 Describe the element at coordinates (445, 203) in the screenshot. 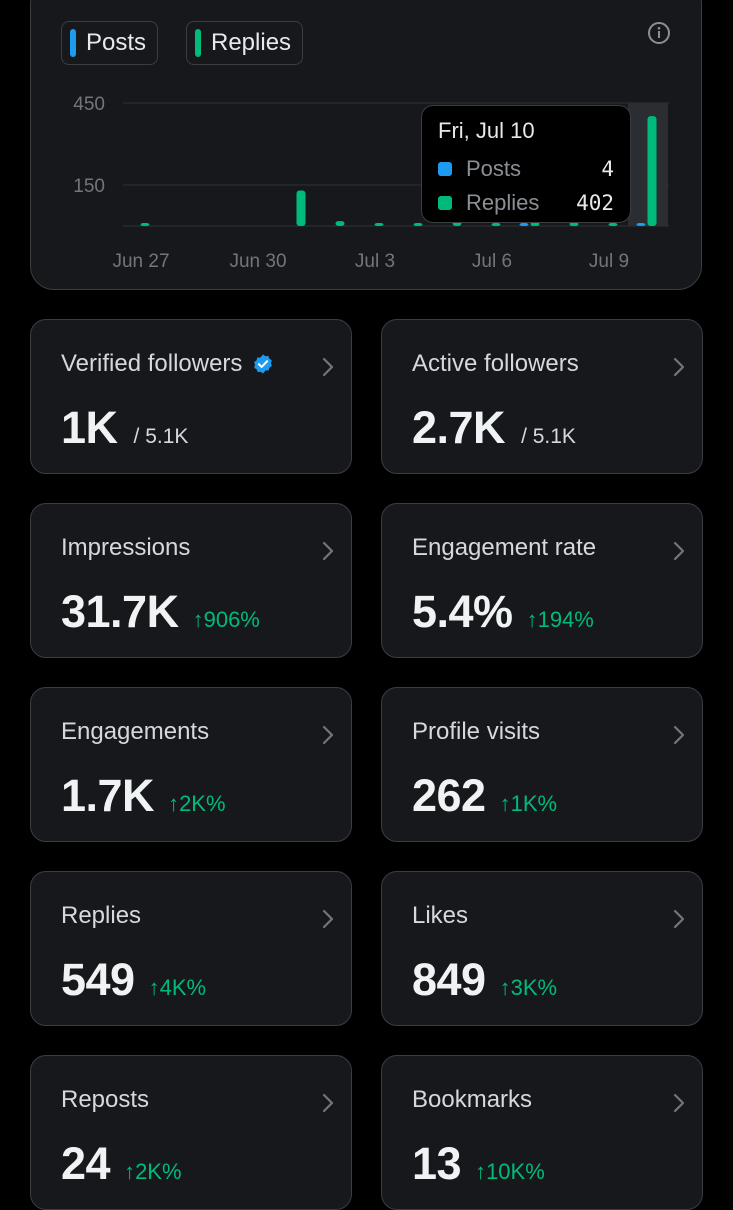

I see `tooltip-replies-swatch` at that location.